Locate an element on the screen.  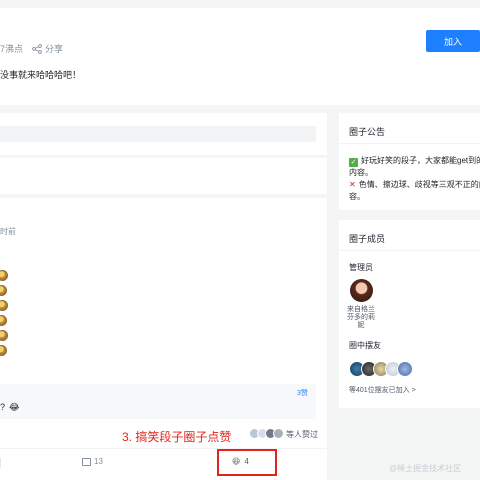
liked-by-text: 等人赞过 is located at coordinates (302, 434).